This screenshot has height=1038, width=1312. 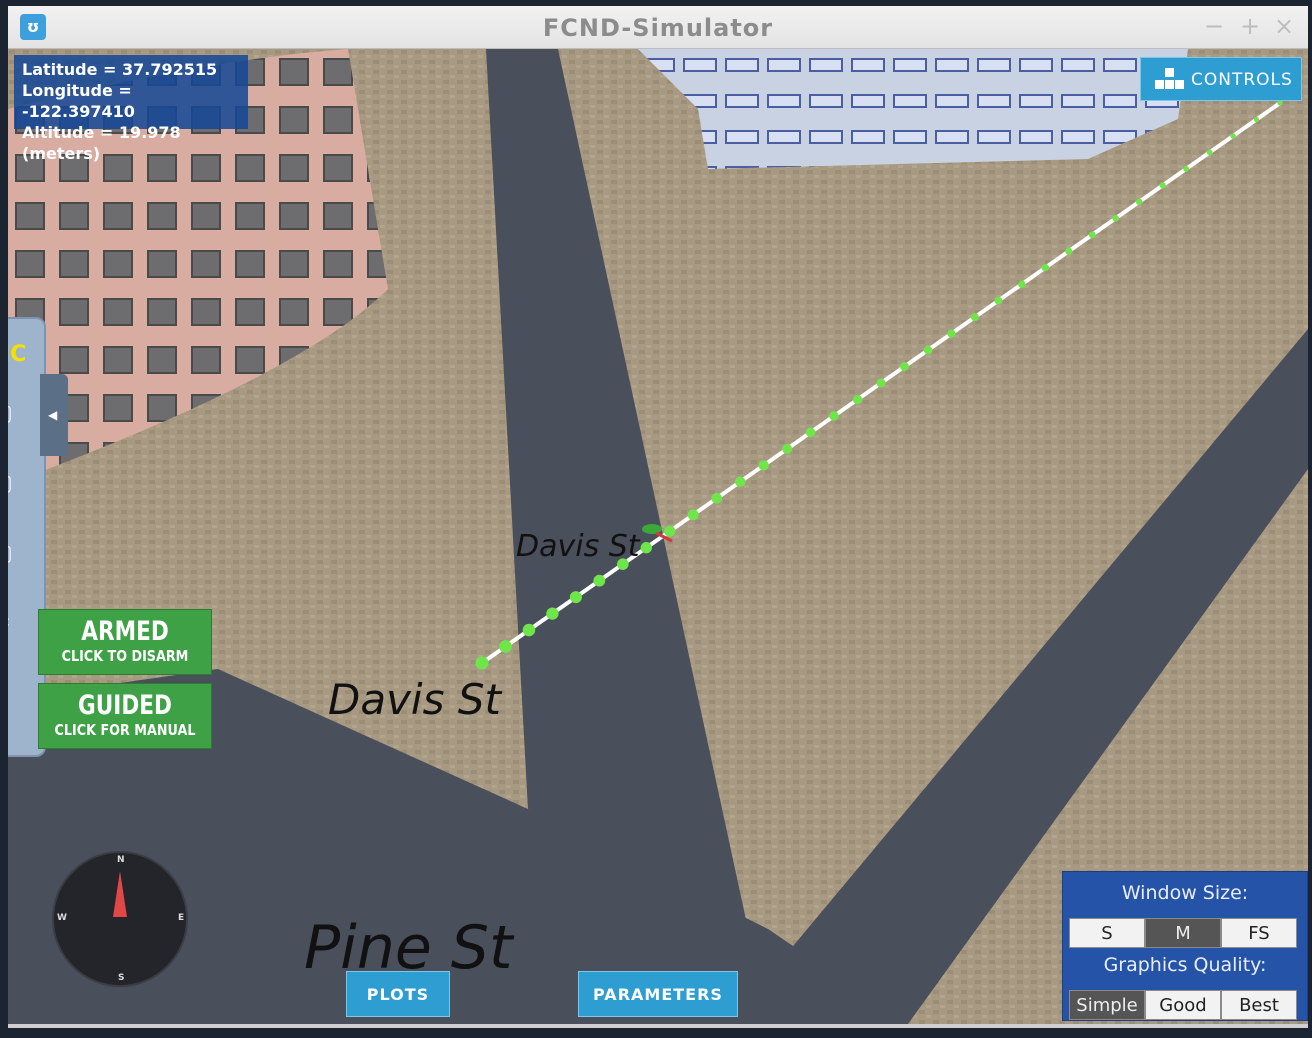 I want to click on street-label-davis-left: Davis St, so click(x=414, y=699).